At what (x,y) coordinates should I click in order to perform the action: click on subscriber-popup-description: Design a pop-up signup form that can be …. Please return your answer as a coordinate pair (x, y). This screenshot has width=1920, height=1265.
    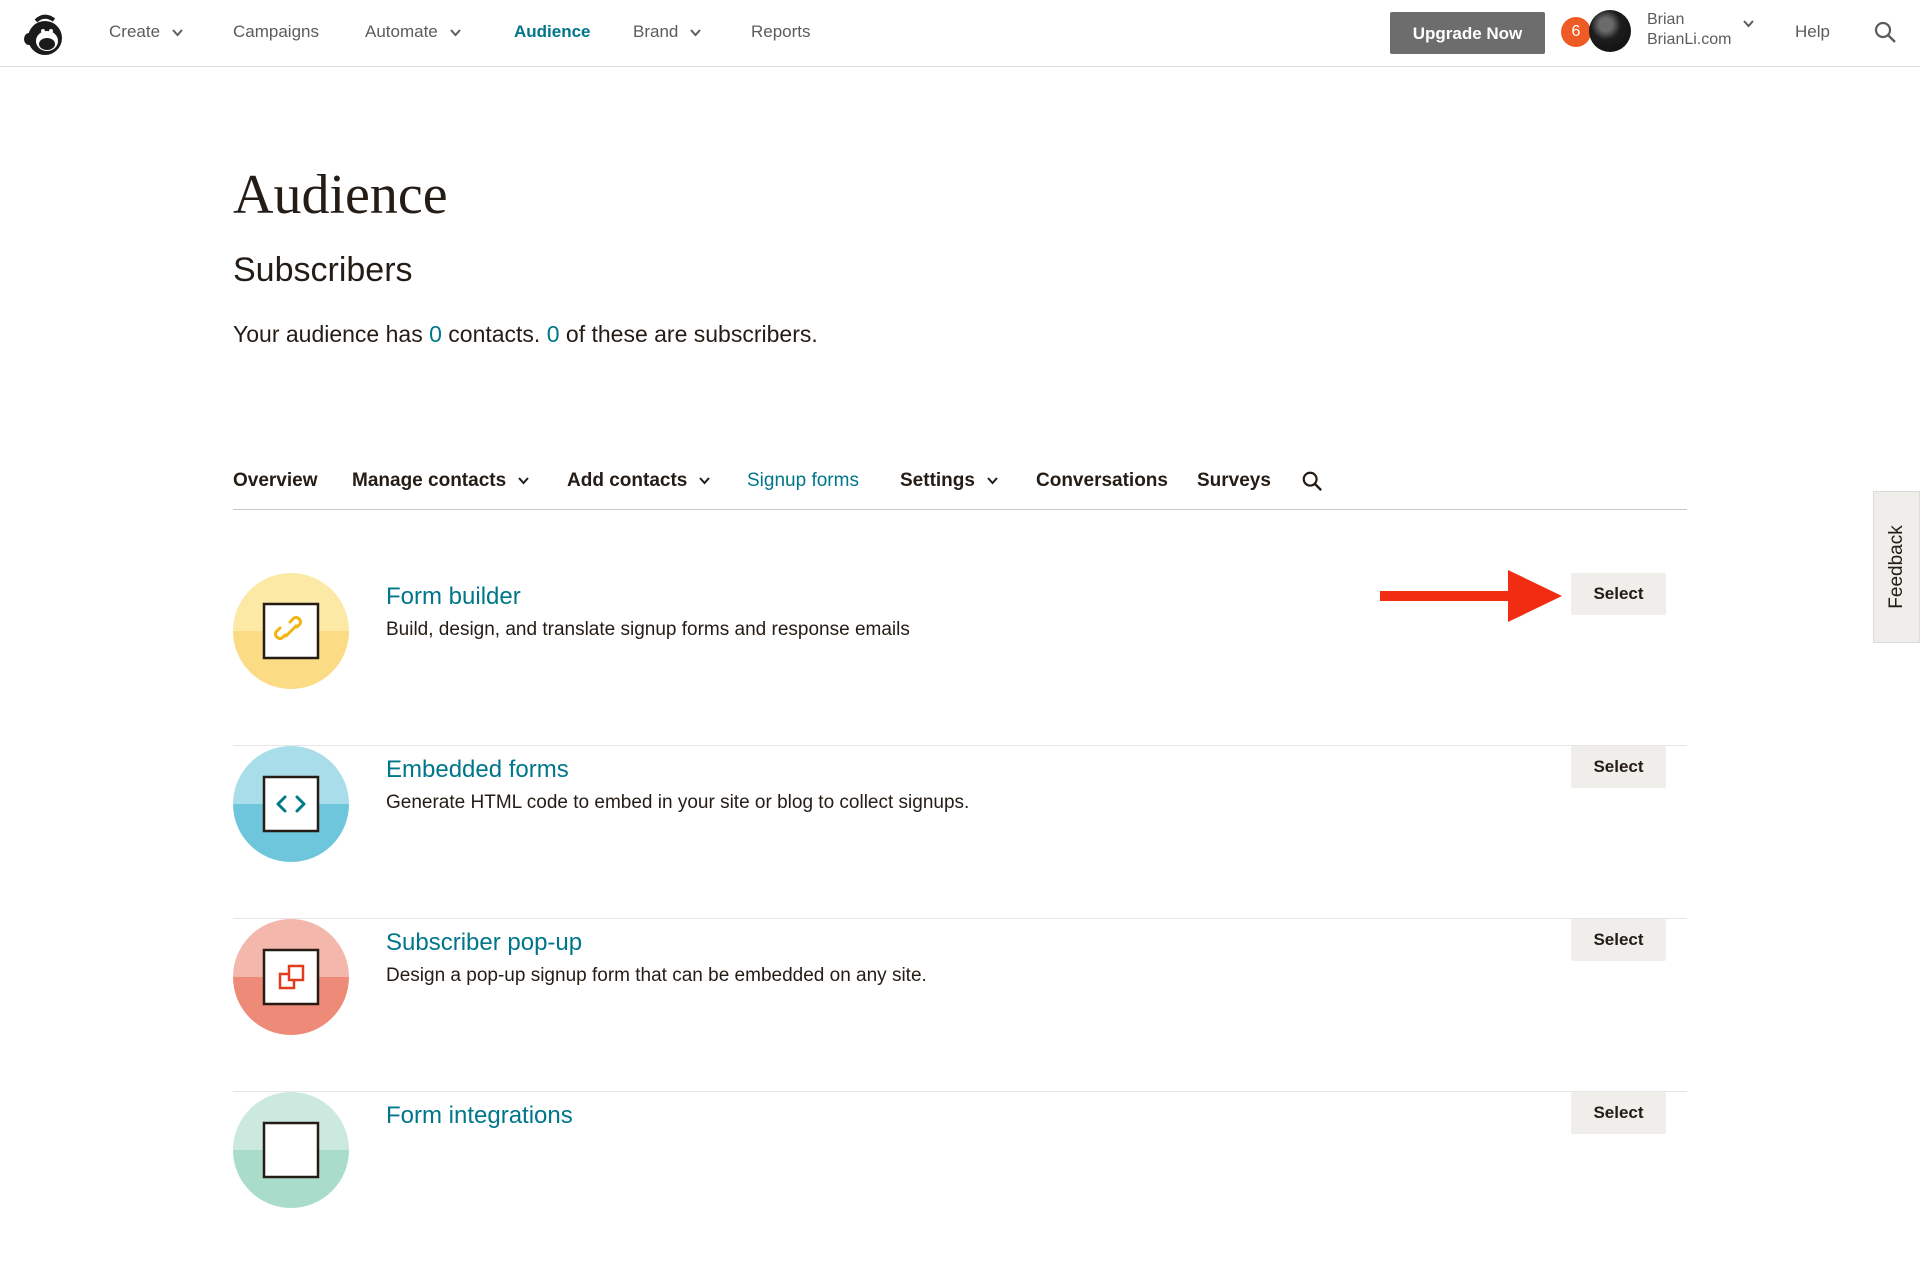
    Looking at the image, I should click on (656, 975).